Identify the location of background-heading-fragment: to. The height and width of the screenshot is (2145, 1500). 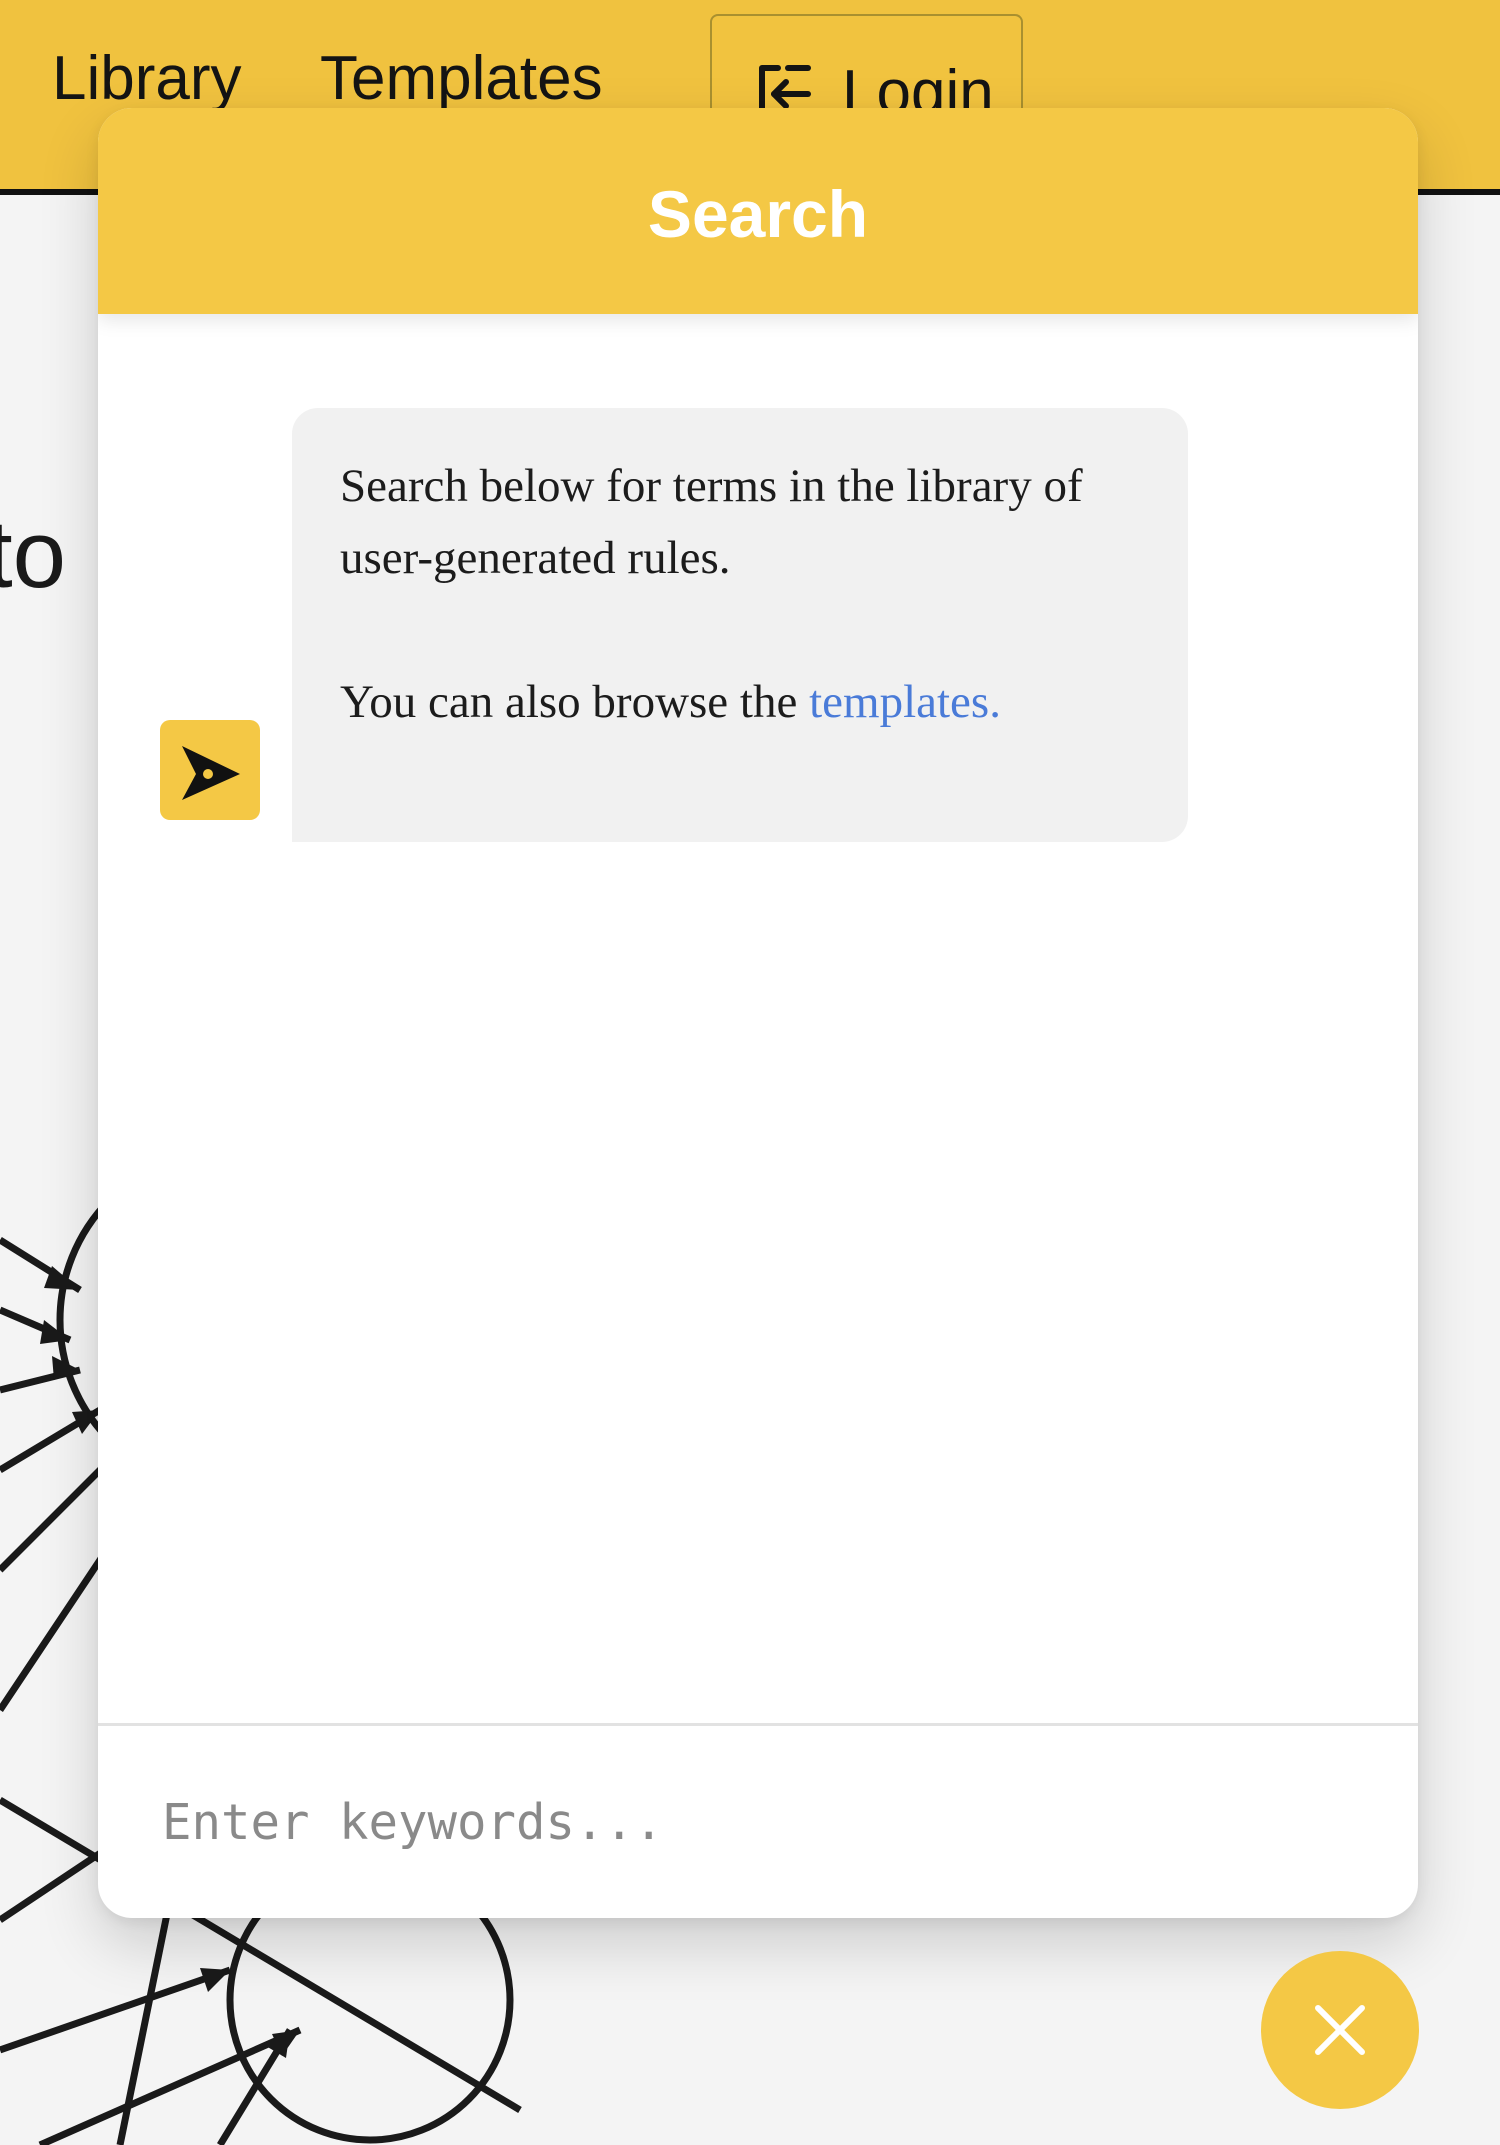
(33, 554).